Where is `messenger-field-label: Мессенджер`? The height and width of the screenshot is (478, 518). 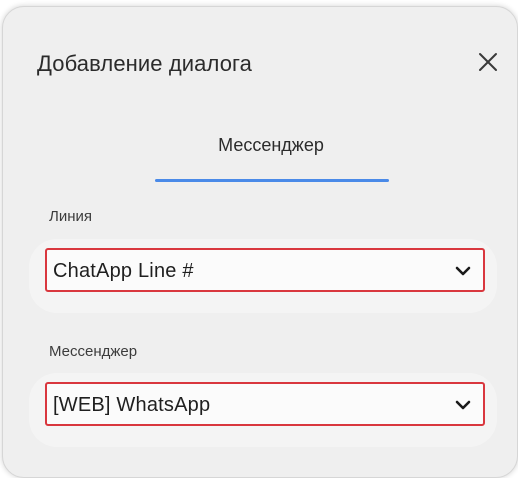
messenger-field-label: Мессенджер is located at coordinates (93, 351).